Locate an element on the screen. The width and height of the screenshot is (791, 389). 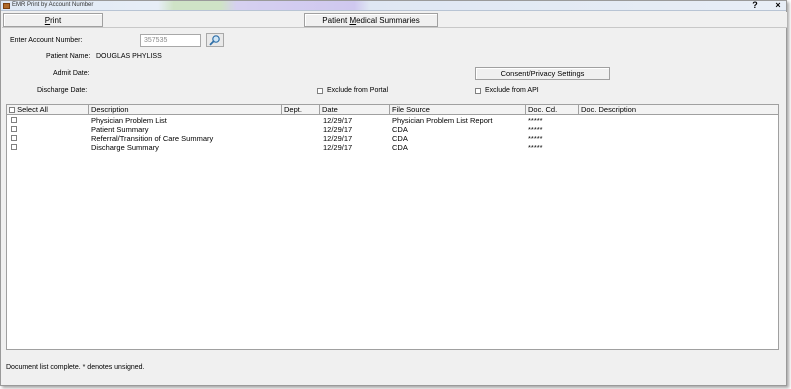
select-all-checkbox is located at coordinates (12, 110).